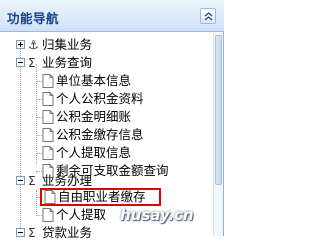 This screenshot has width=320, height=242. I want to click on tree-node-label: 个人提取信息, so click(94, 152).